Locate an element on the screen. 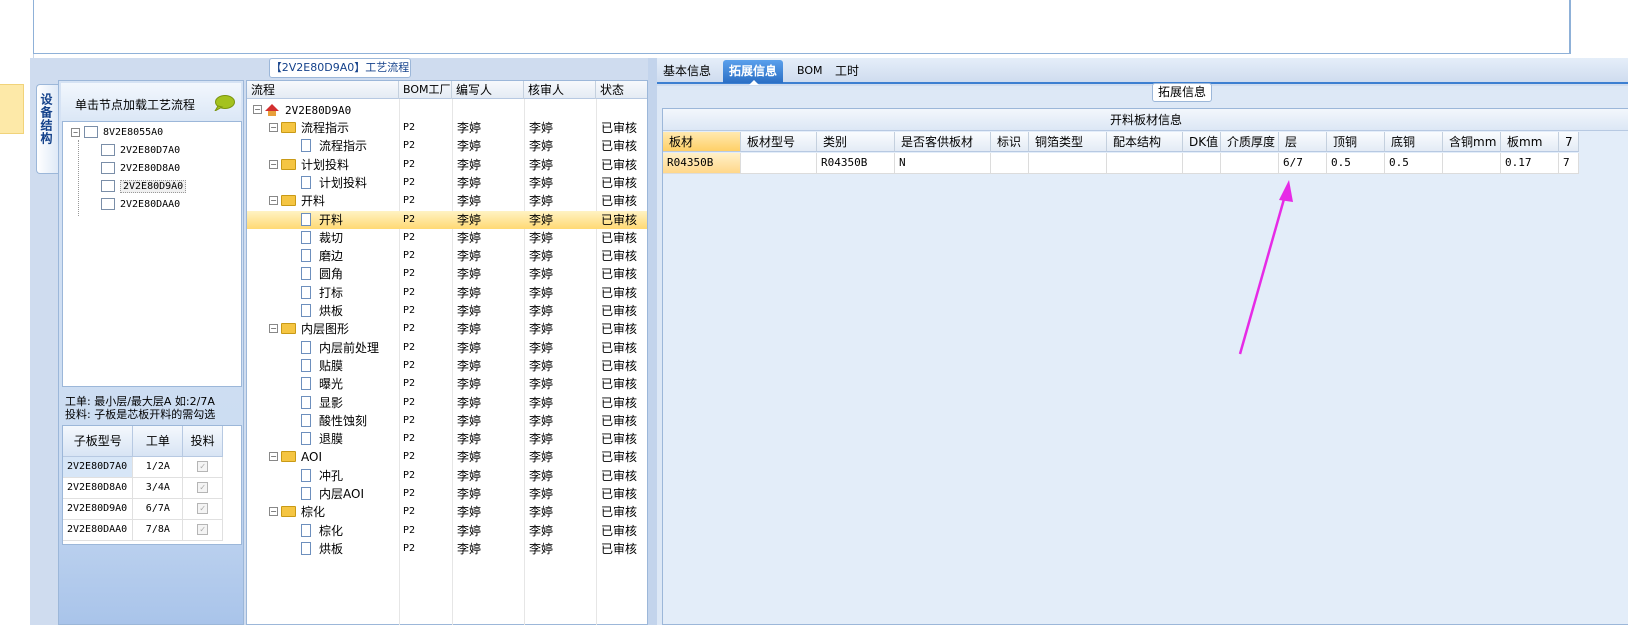  col-work-order: 工单 is located at coordinates (158, 441).